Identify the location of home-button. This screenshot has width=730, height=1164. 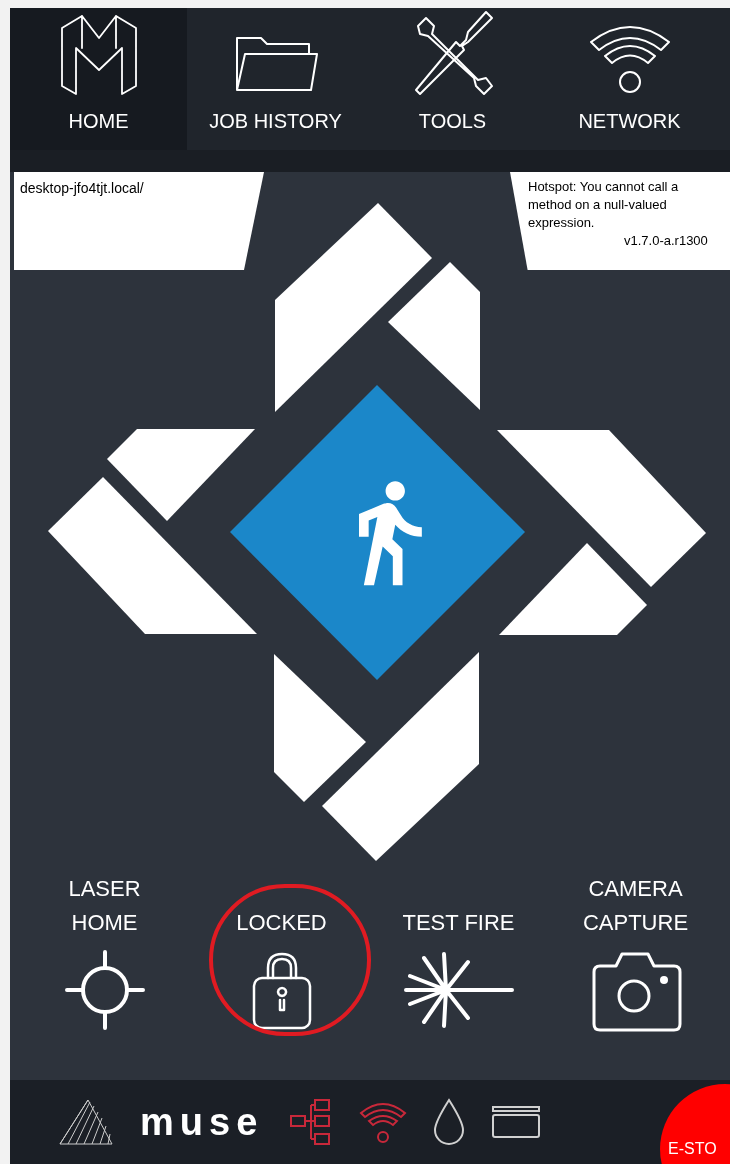
(377, 532).